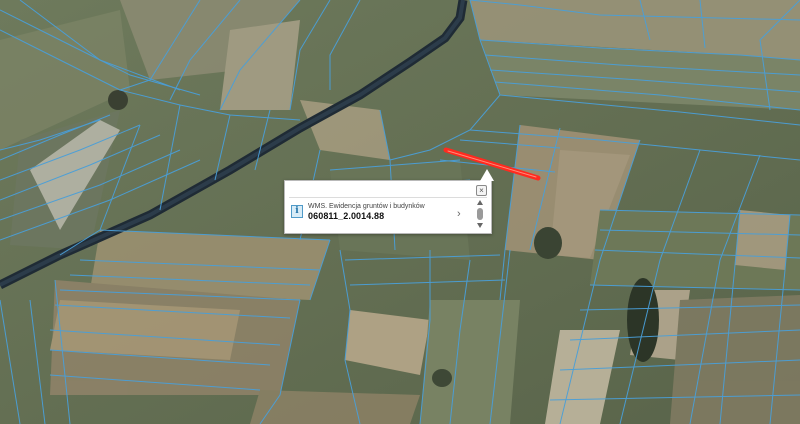 The image size is (800, 424). Describe the element at coordinates (459, 214) in the screenshot. I see `chevron-right-icon: ›` at that location.